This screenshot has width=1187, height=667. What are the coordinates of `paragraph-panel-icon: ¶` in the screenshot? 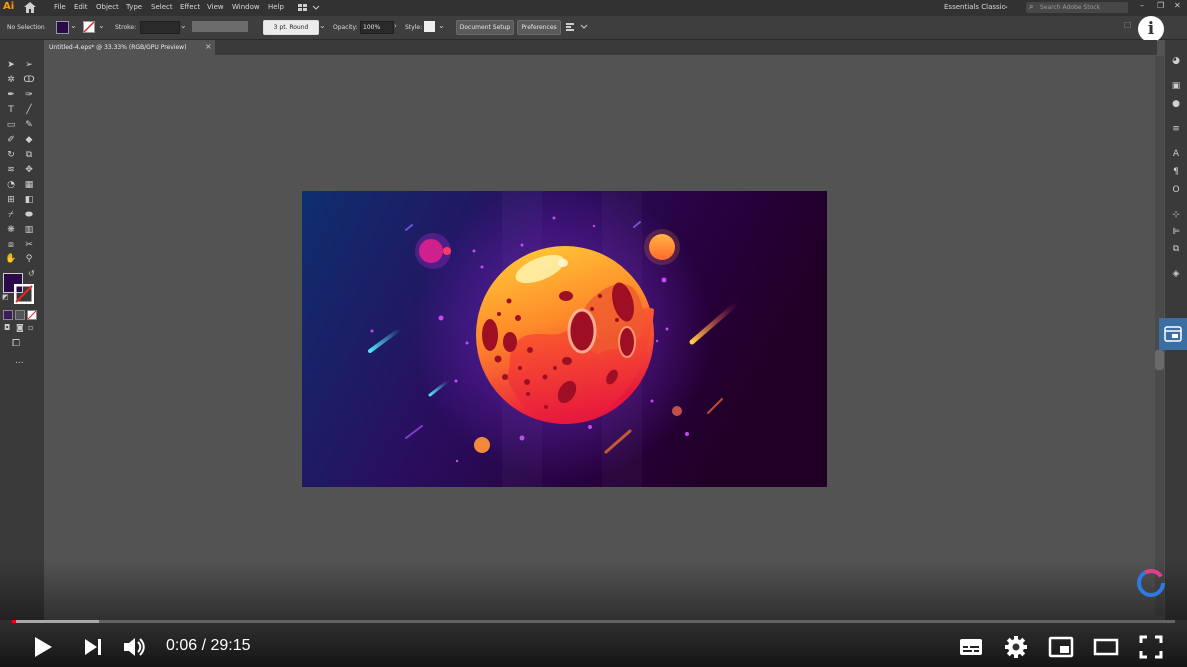 It's located at (1176, 172).